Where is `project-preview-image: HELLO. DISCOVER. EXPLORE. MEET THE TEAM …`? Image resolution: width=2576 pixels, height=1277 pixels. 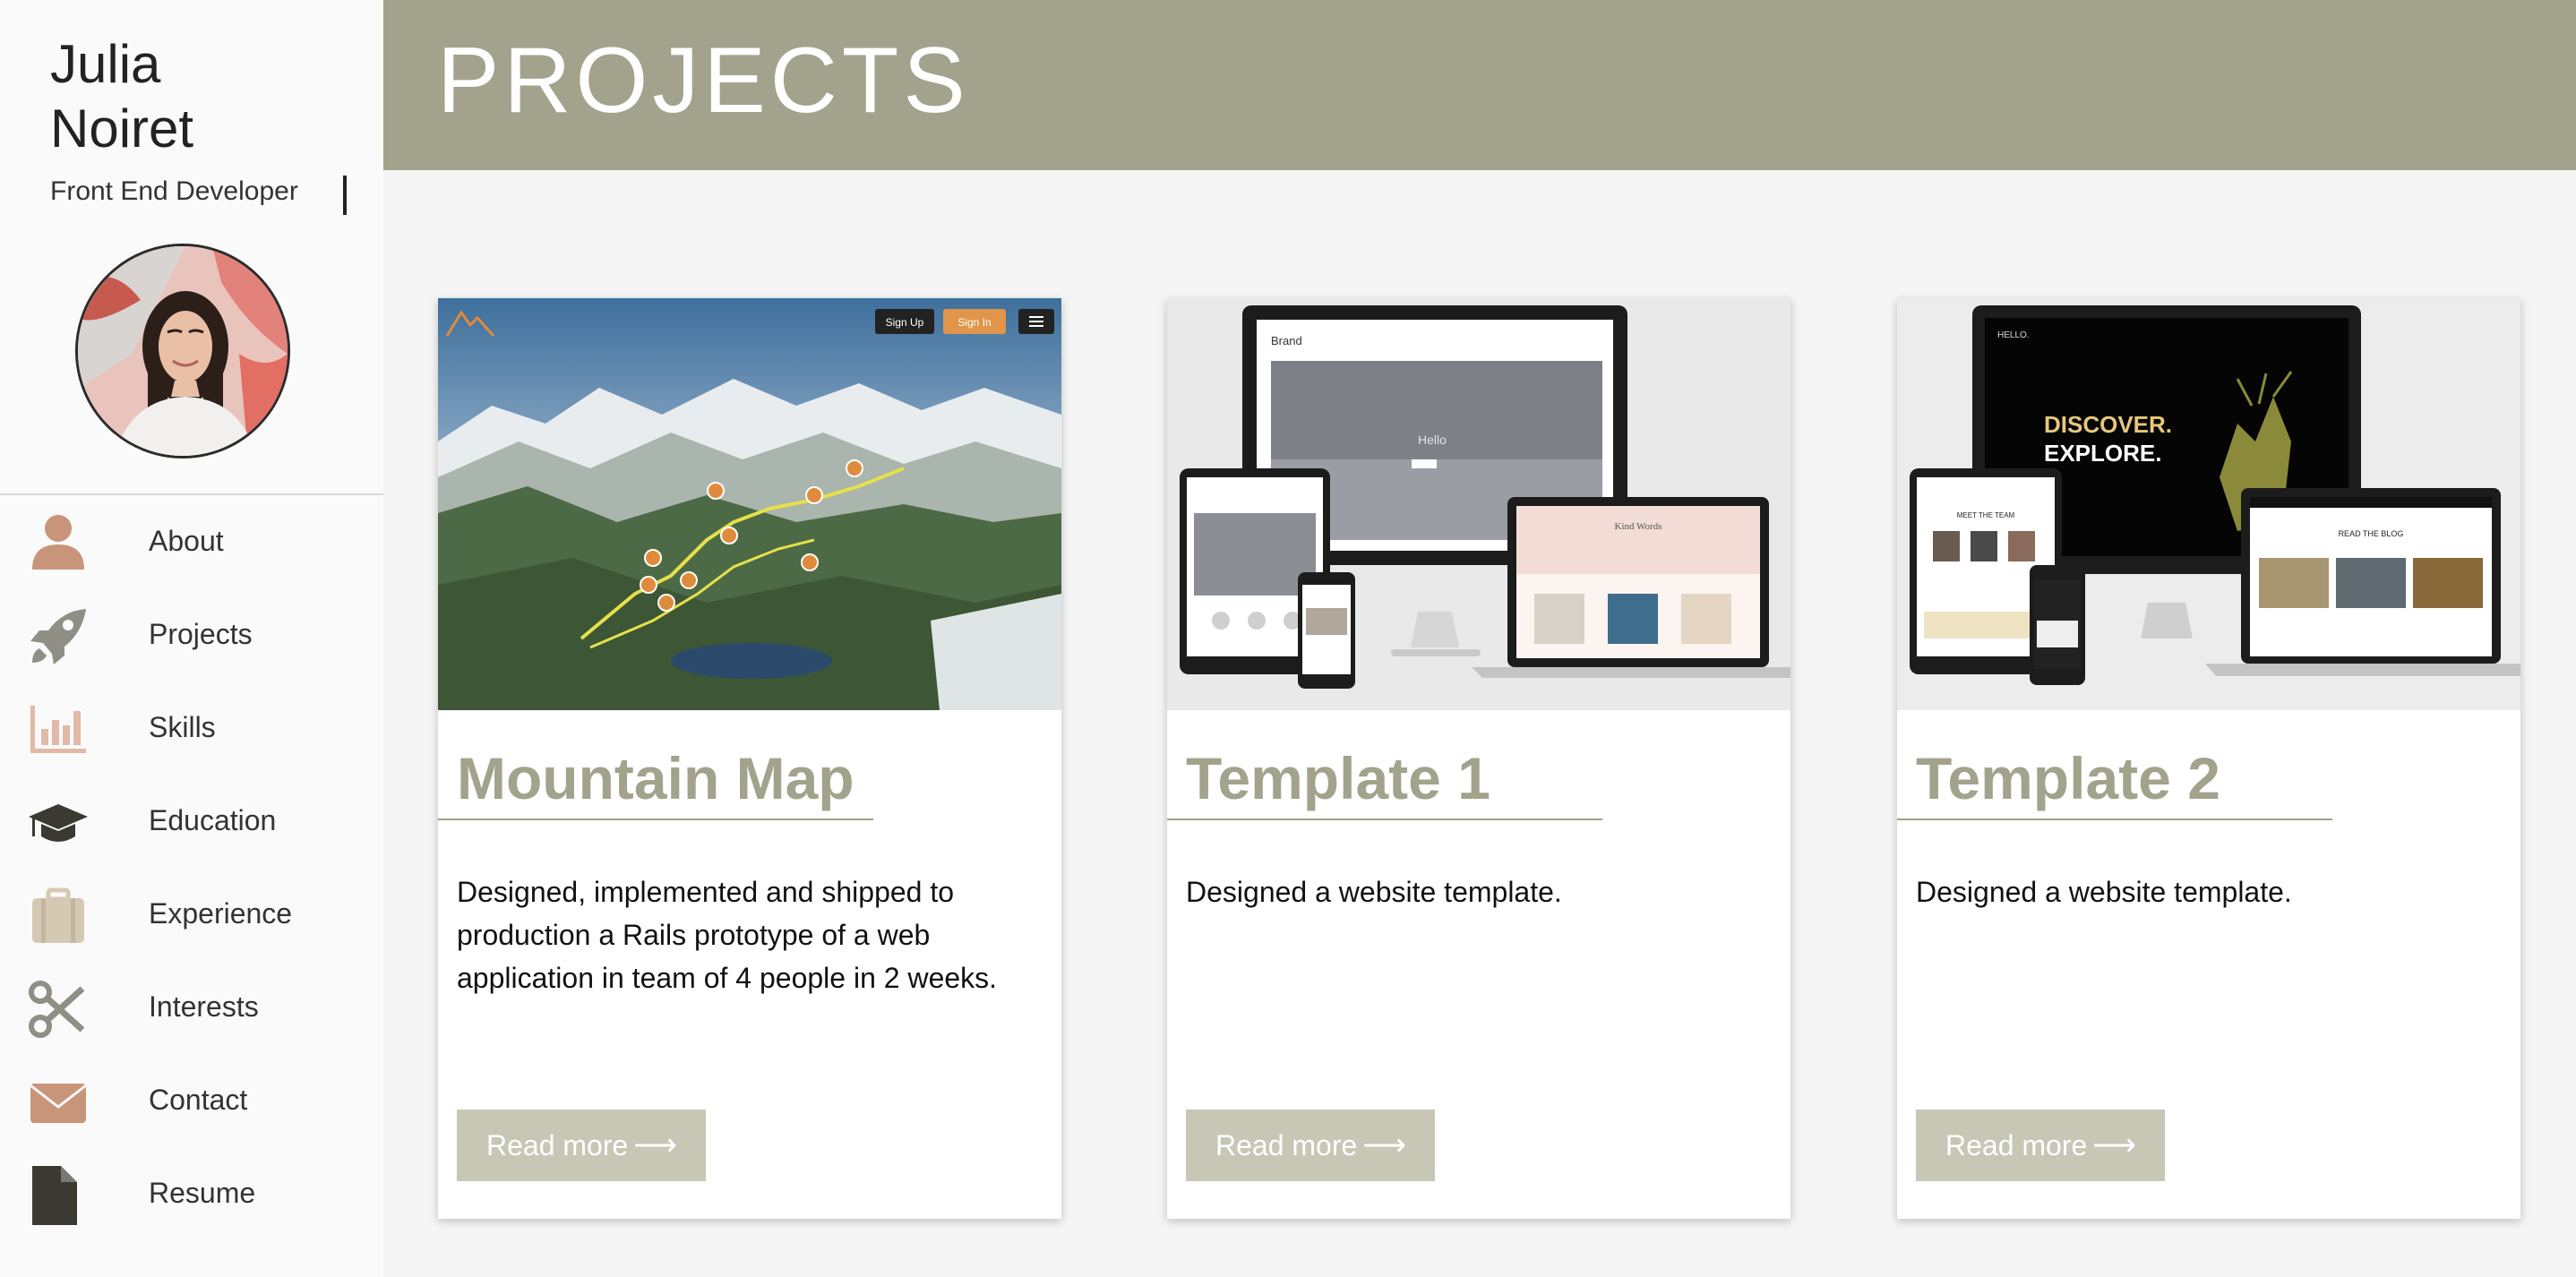 project-preview-image: HELLO. DISCOVER. EXPLORE. MEET THE TEAM … is located at coordinates (2208, 504).